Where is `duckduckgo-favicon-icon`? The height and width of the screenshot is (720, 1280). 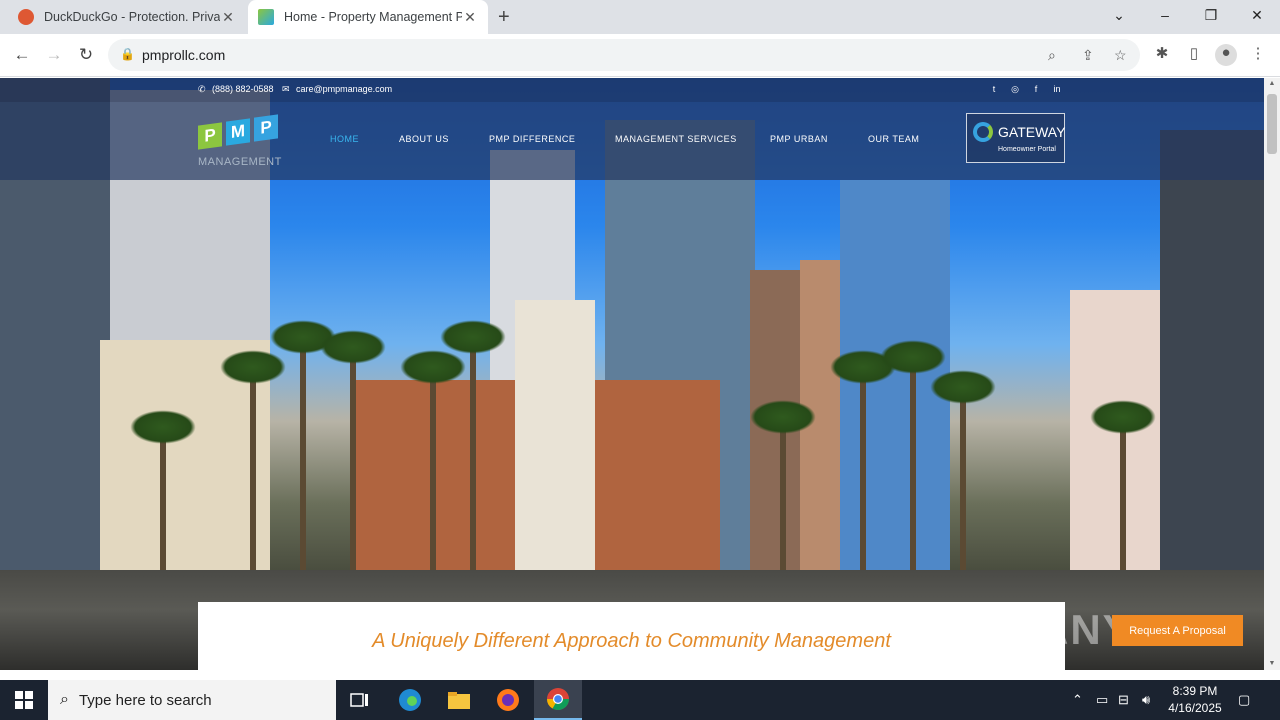
duckduckgo-favicon-icon is located at coordinates (26, 17).